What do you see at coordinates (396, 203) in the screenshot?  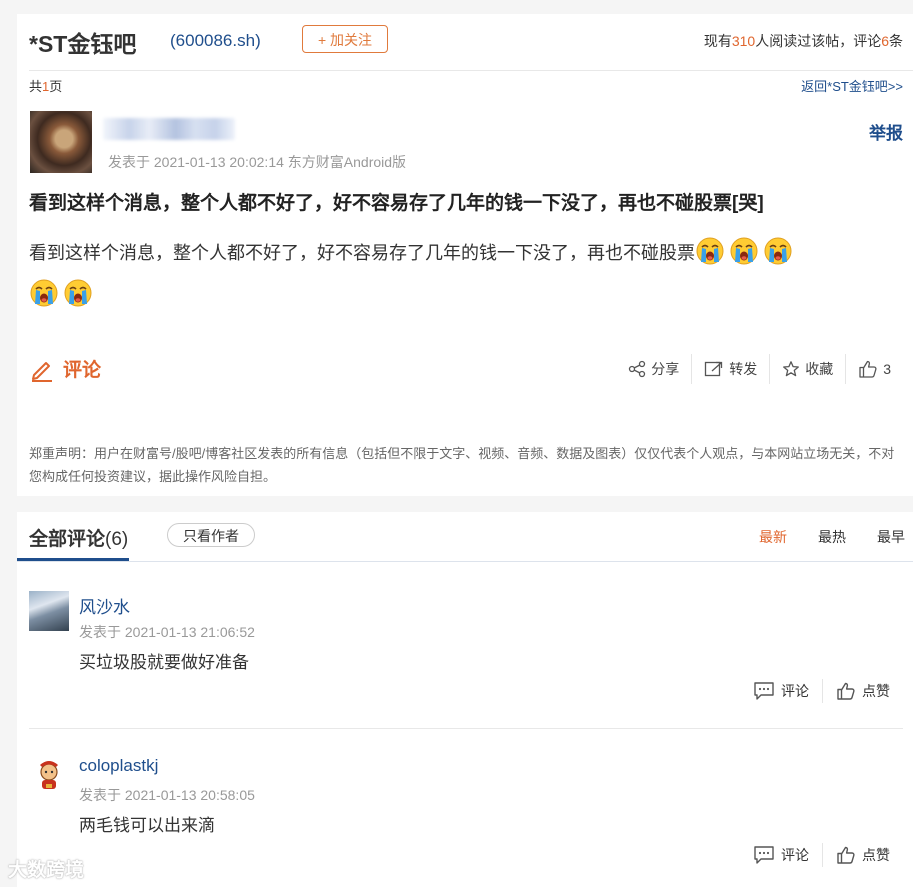 I see `post-title: 看到这样个消息，整个人都不好了，好不容易存了几年的钱一下没了，再也不碰股票[哭]` at bounding box center [396, 203].